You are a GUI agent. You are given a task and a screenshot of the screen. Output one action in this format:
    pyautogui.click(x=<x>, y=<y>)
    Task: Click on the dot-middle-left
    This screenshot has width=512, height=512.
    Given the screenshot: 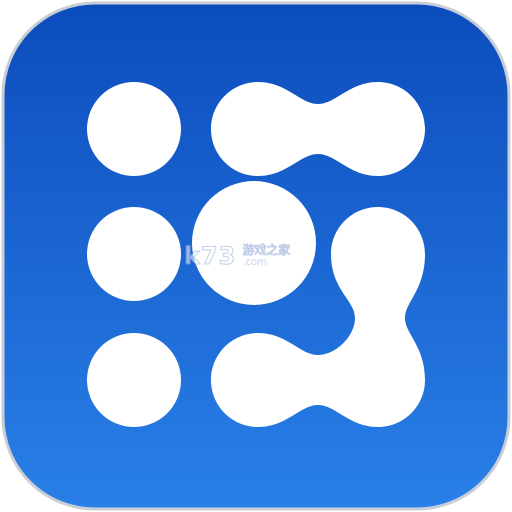 What is the action you would take?
    pyautogui.click(x=134, y=254)
    